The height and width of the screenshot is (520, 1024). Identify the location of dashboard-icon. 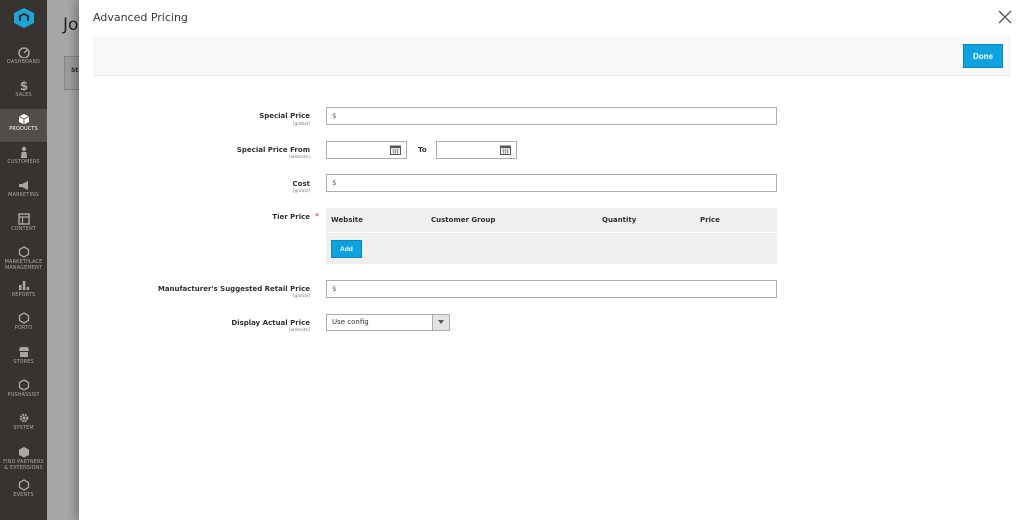
(23, 52).